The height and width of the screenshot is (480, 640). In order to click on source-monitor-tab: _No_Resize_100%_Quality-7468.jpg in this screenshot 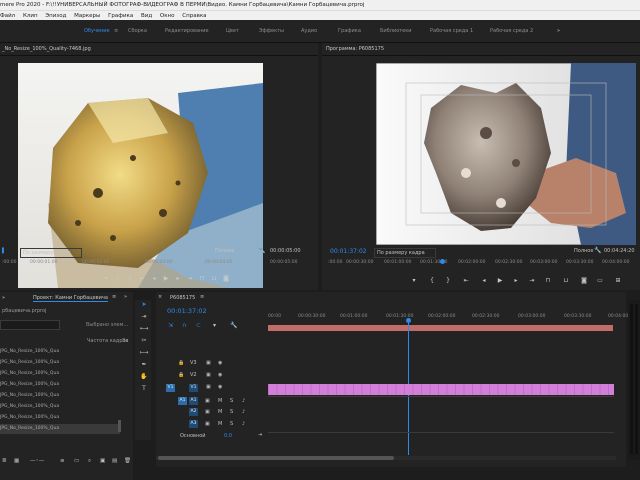, I will do `click(46, 49)`.